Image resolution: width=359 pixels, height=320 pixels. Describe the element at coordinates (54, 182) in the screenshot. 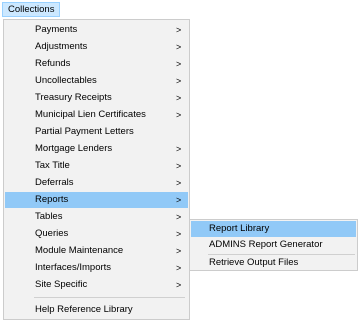

I see `menu-item-label: Deferrals` at that location.